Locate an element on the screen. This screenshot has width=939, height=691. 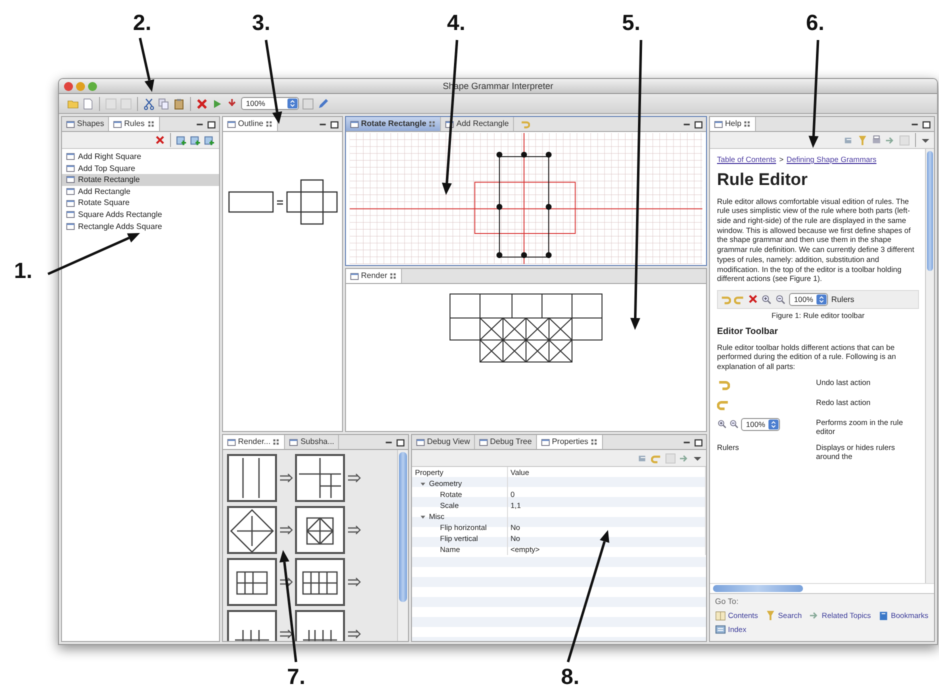
rule-item: Rotate Square is located at coordinates (140, 203).